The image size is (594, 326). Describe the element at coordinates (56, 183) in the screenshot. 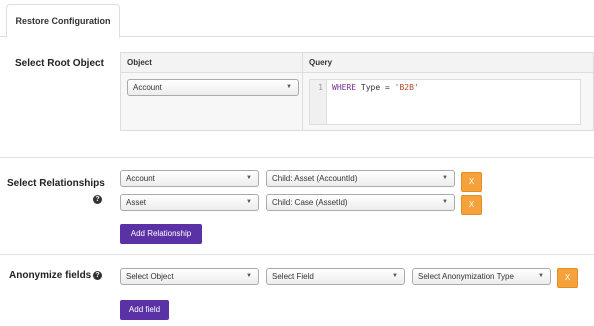

I see `relationships-label: Select Relationships` at that location.